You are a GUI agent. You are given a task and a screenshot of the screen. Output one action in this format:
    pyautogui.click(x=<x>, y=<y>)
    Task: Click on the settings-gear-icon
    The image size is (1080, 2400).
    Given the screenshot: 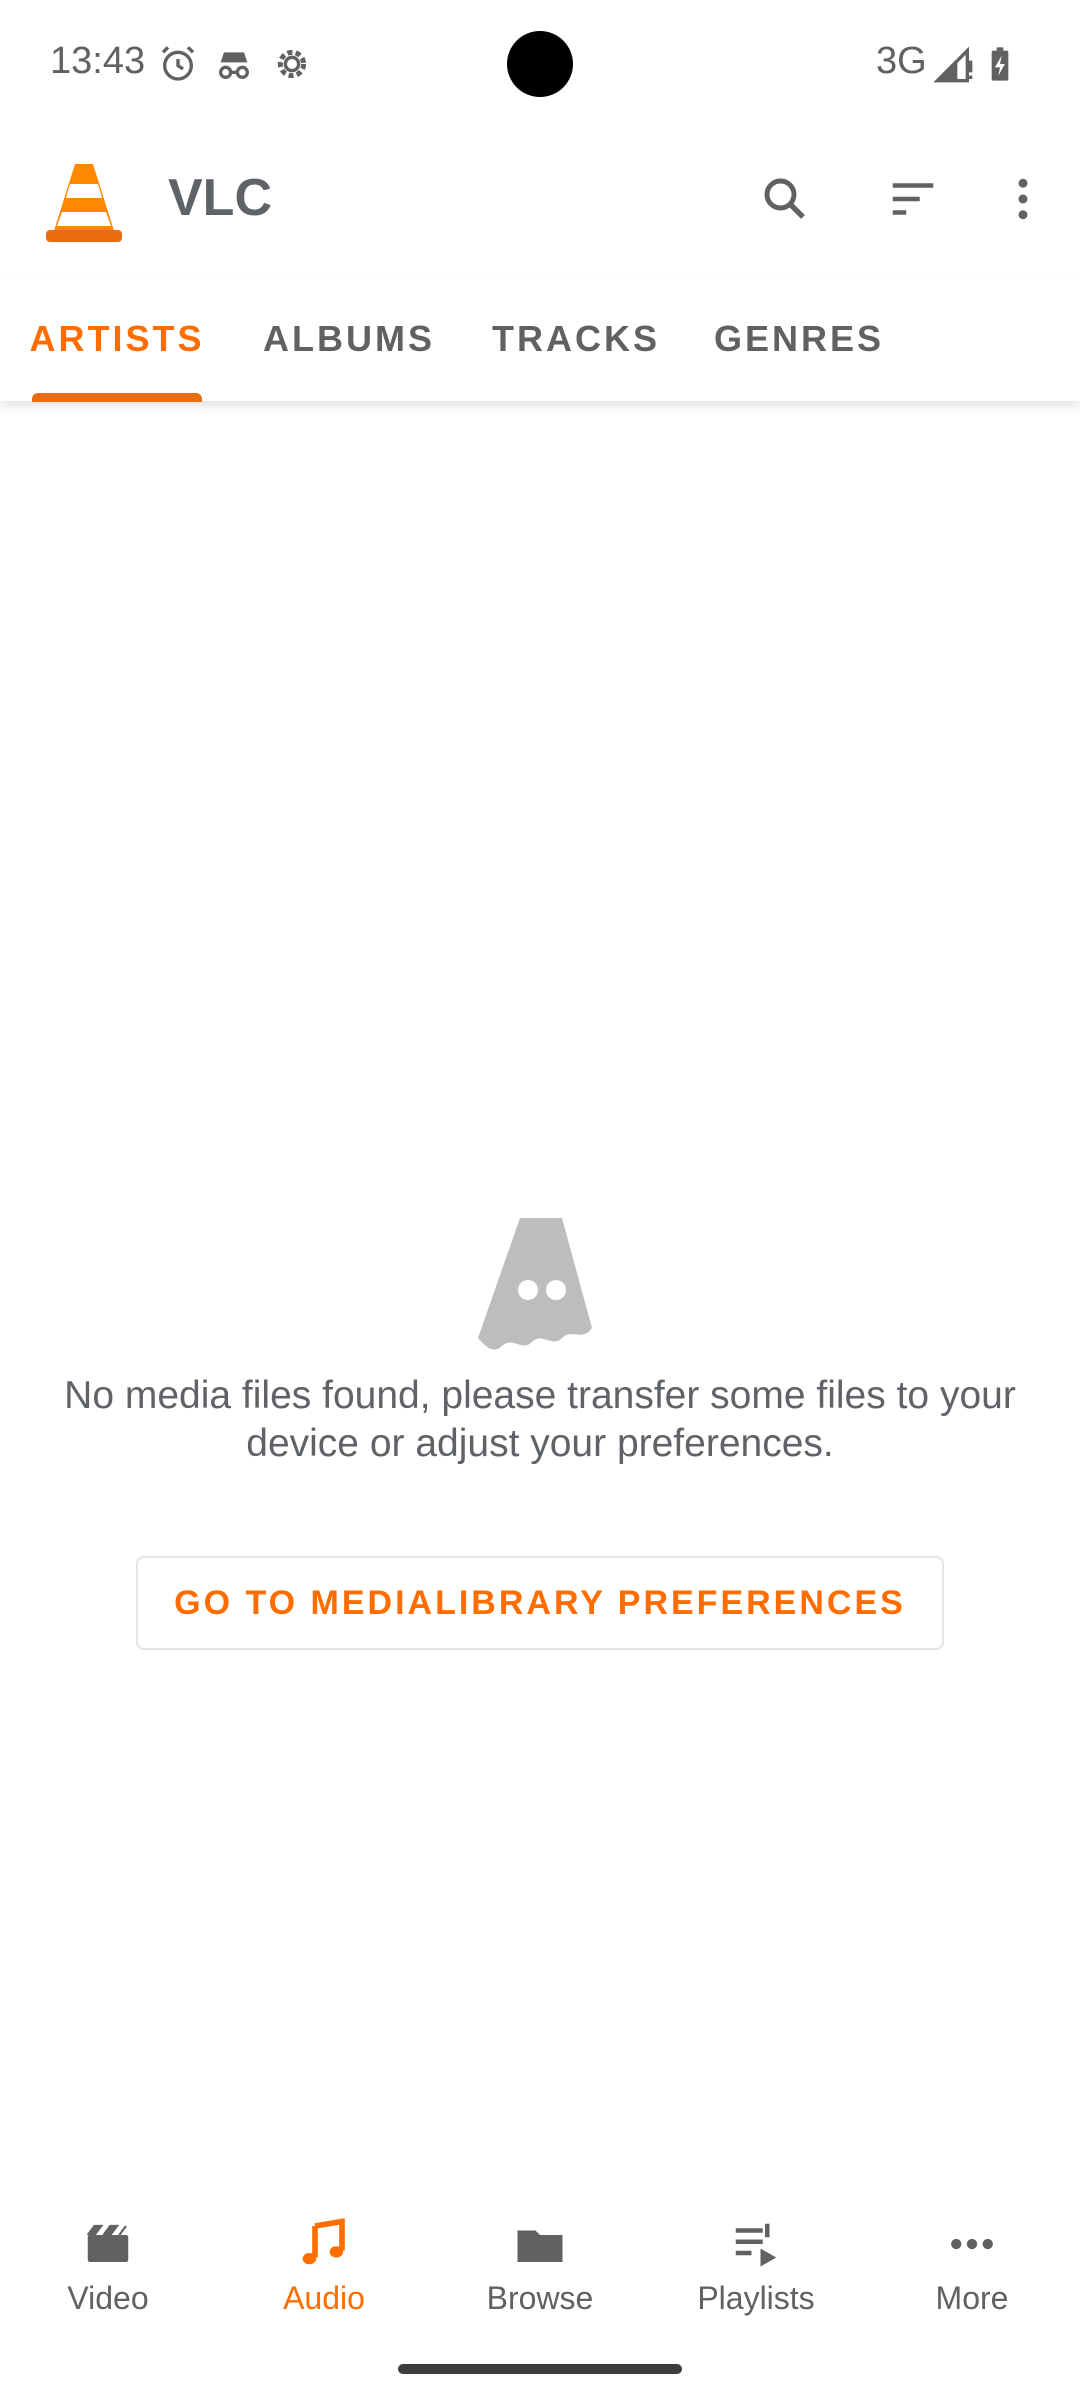 What is the action you would take?
    pyautogui.click(x=292, y=64)
    